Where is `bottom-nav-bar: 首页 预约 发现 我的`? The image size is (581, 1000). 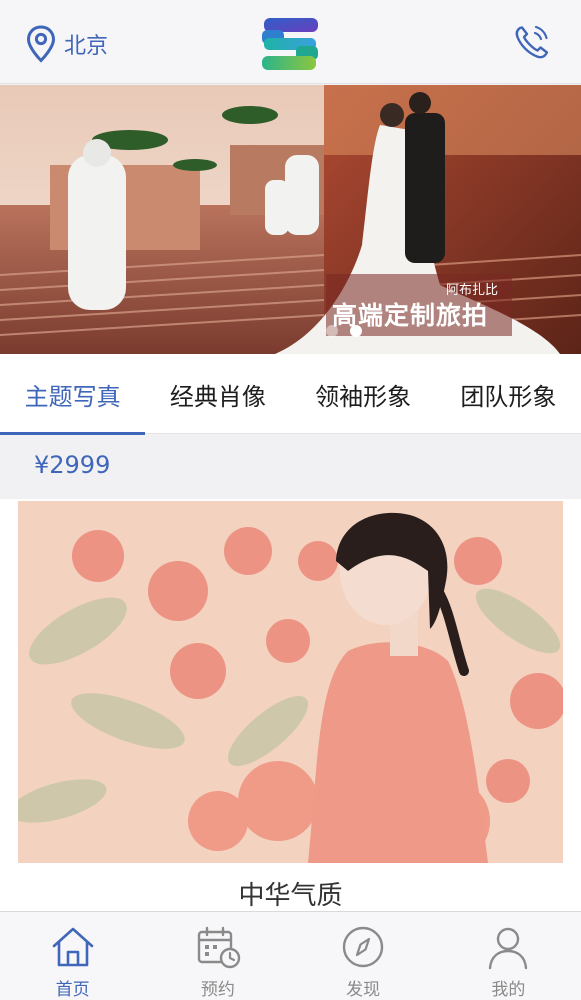
bottom-nav-bar: 首页 预约 发现 我的 is located at coordinates (290, 955).